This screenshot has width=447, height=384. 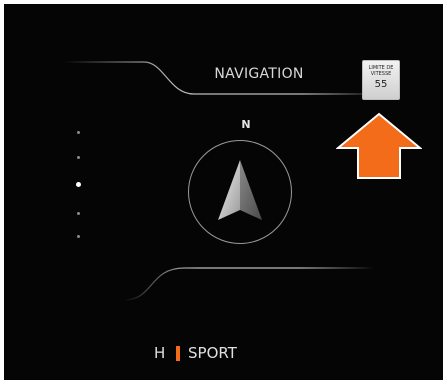 I want to click on speed-limit-value: 55, so click(x=381, y=84).